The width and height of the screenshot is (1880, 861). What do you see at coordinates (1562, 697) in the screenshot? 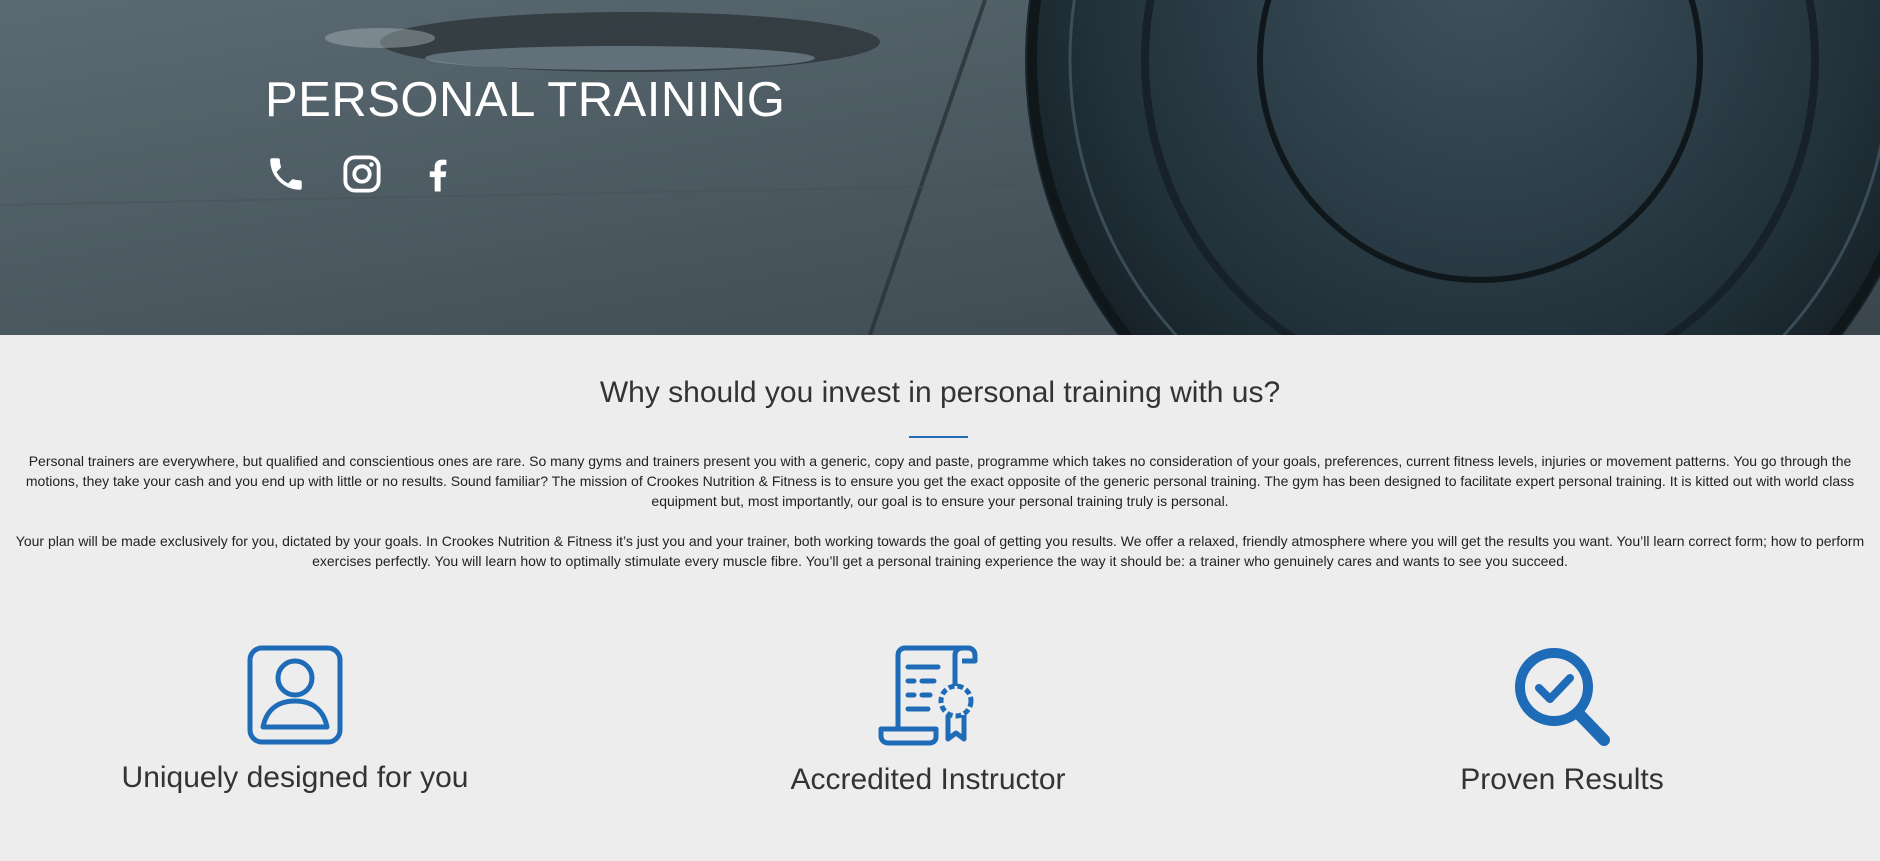
I see `magnifier-check-icon` at bounding box center [1562, 697].